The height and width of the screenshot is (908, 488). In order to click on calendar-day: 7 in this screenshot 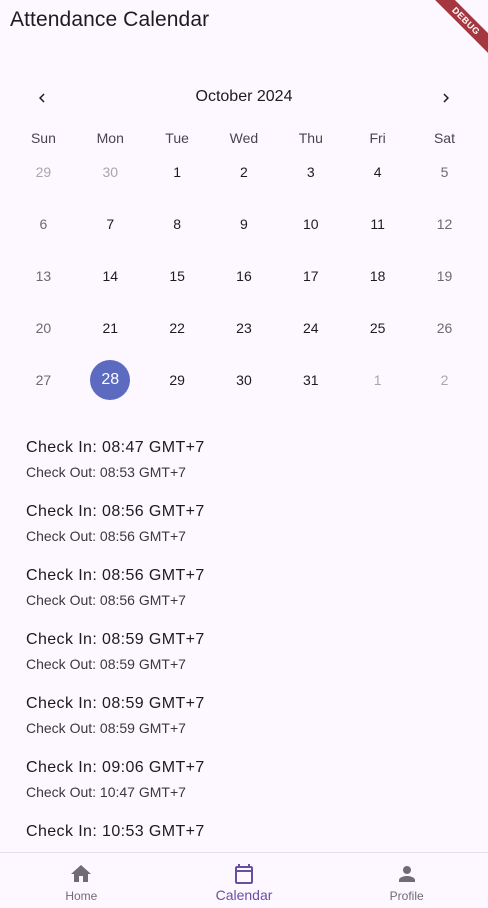, I will do `click(110, 224)`.